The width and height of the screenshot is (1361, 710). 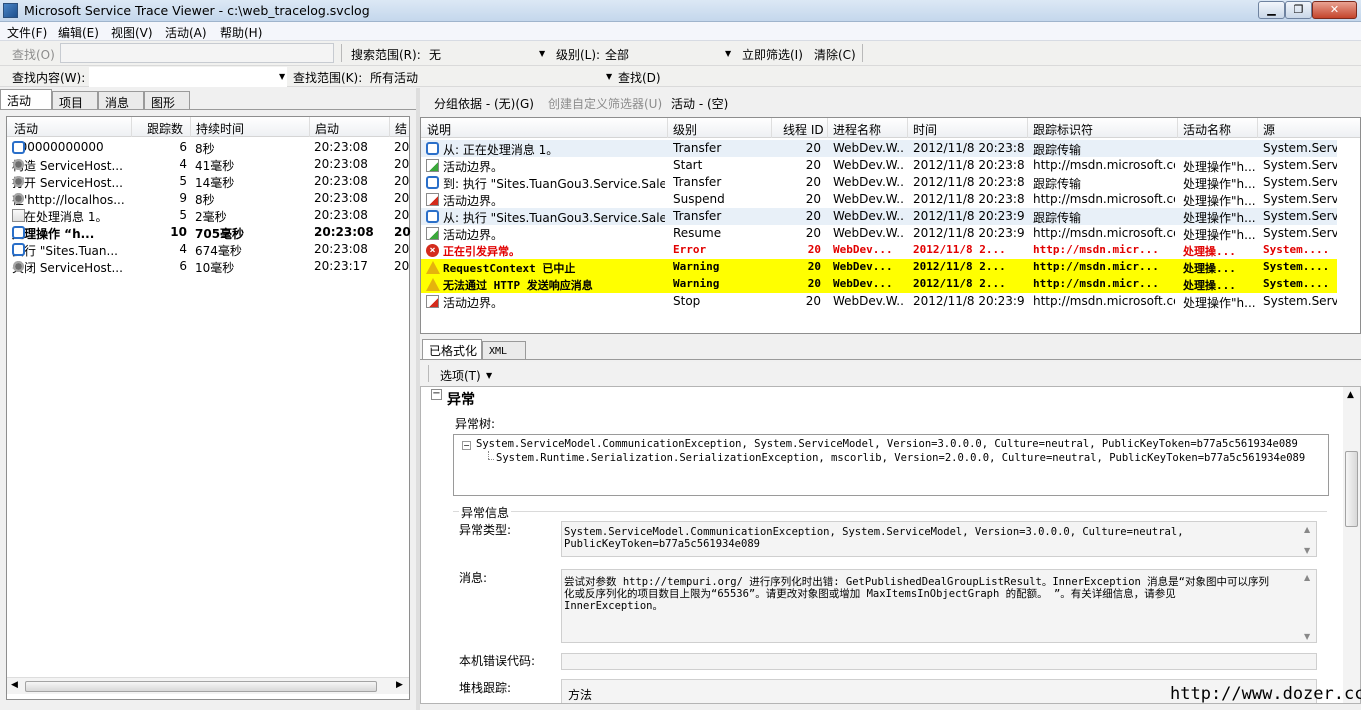 I want to click on menu-file: 文件(F), so click(x=27, y=32).